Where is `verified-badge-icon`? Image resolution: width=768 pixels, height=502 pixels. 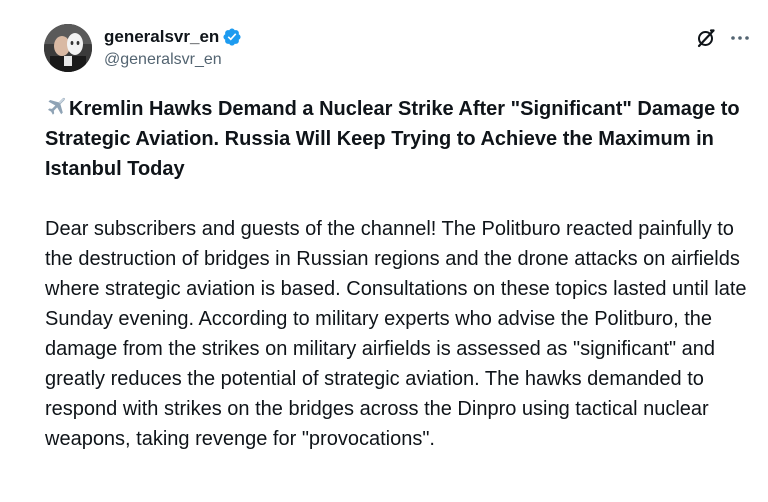
verified-badge-icon is located at coordinates (232, 37).